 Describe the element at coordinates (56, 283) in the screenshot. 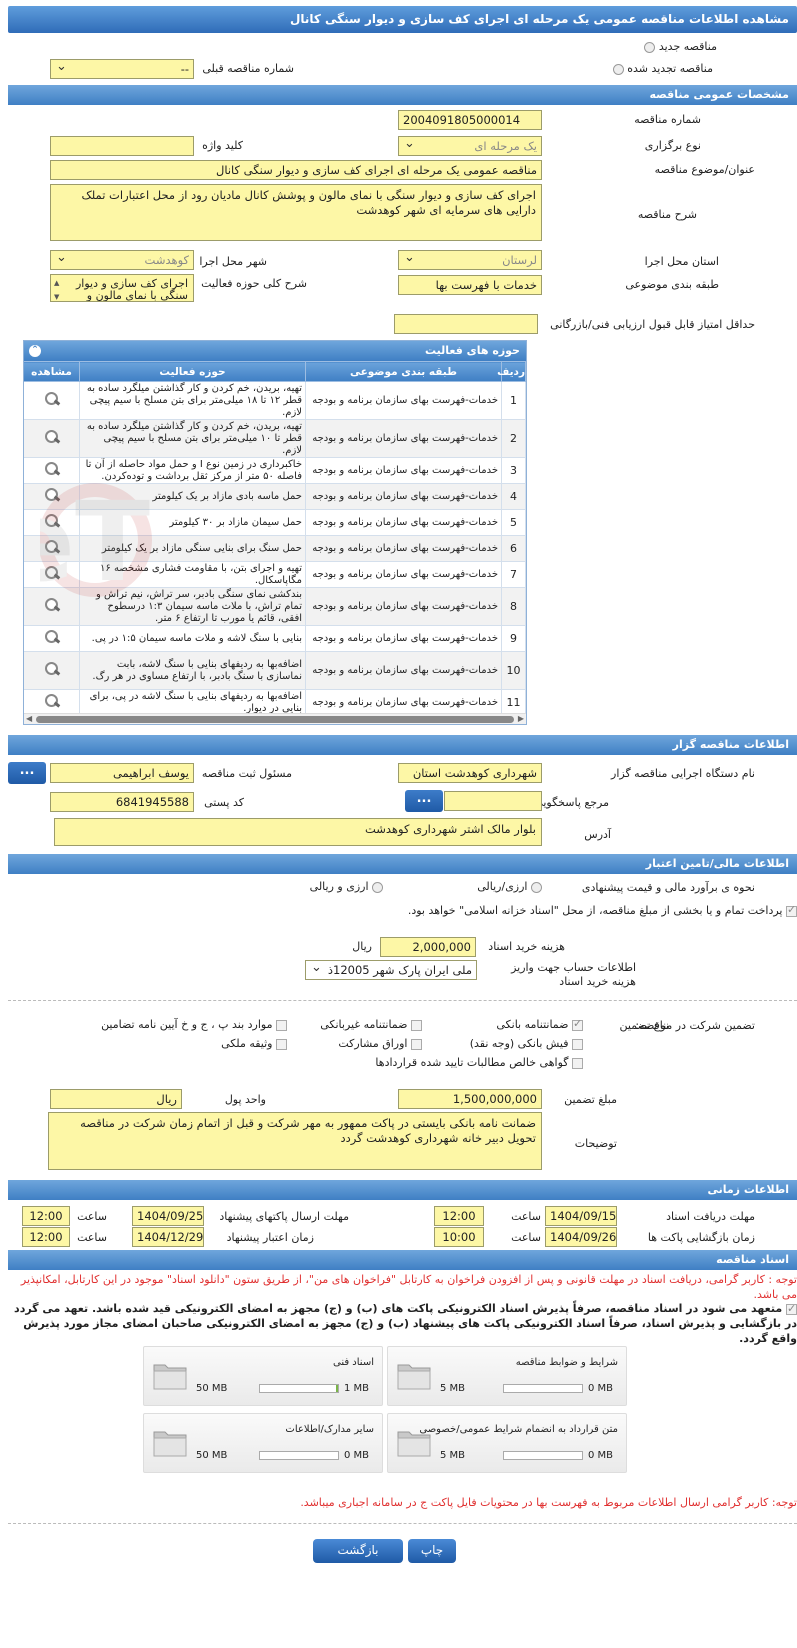

I see `scroll-up-icon: ▲` at that location.